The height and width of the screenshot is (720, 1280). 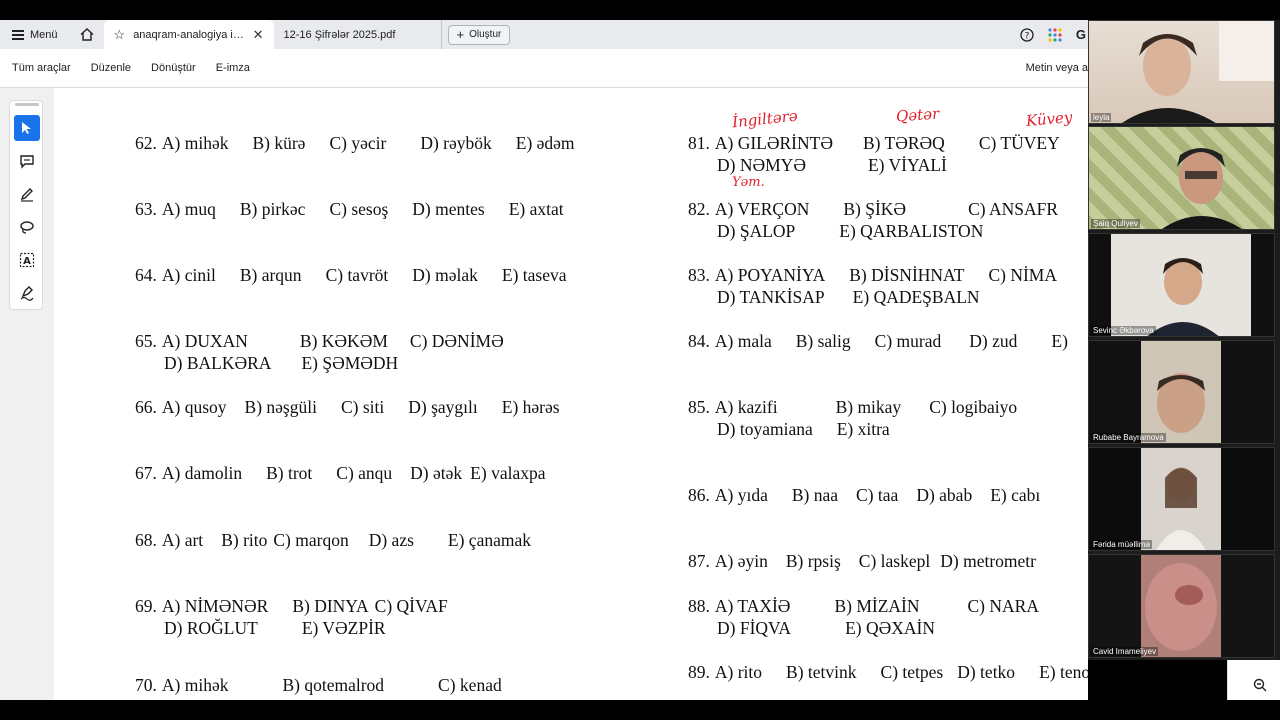 I want to click on person-silhouette-icon, so click(x=1181, y=285).